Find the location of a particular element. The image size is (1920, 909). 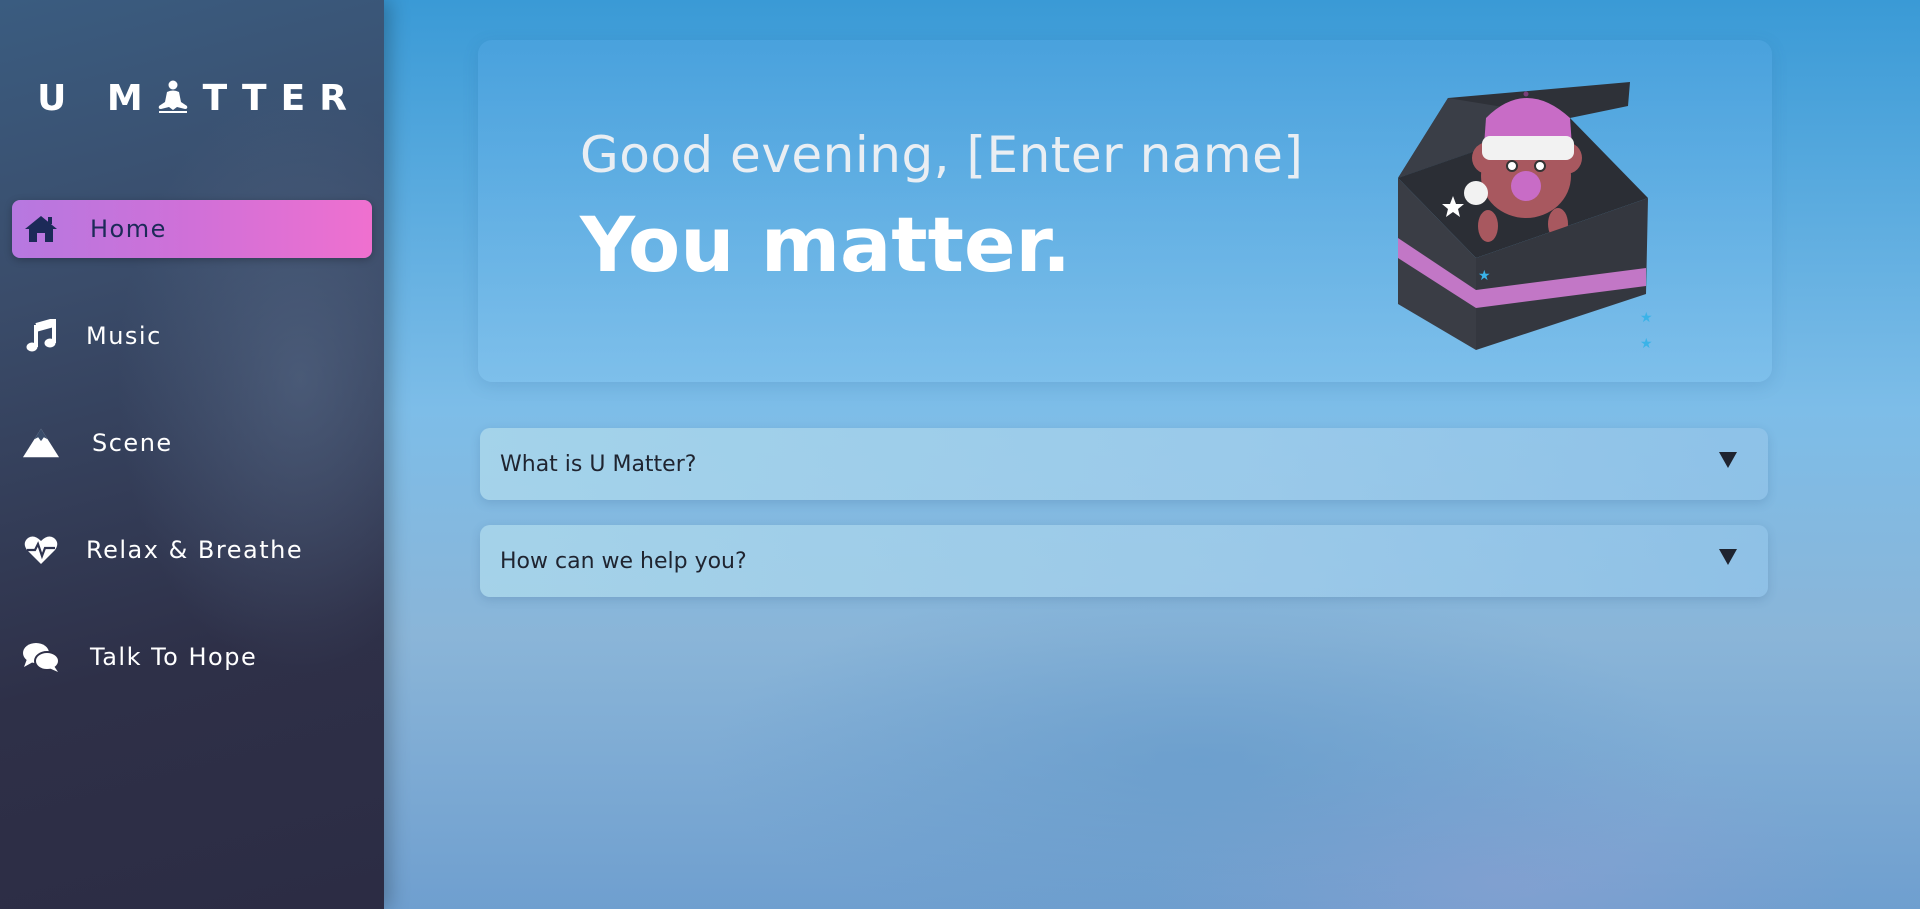

greeting-text: Good evening, [Enter name] is located at coordinates (942, 155).